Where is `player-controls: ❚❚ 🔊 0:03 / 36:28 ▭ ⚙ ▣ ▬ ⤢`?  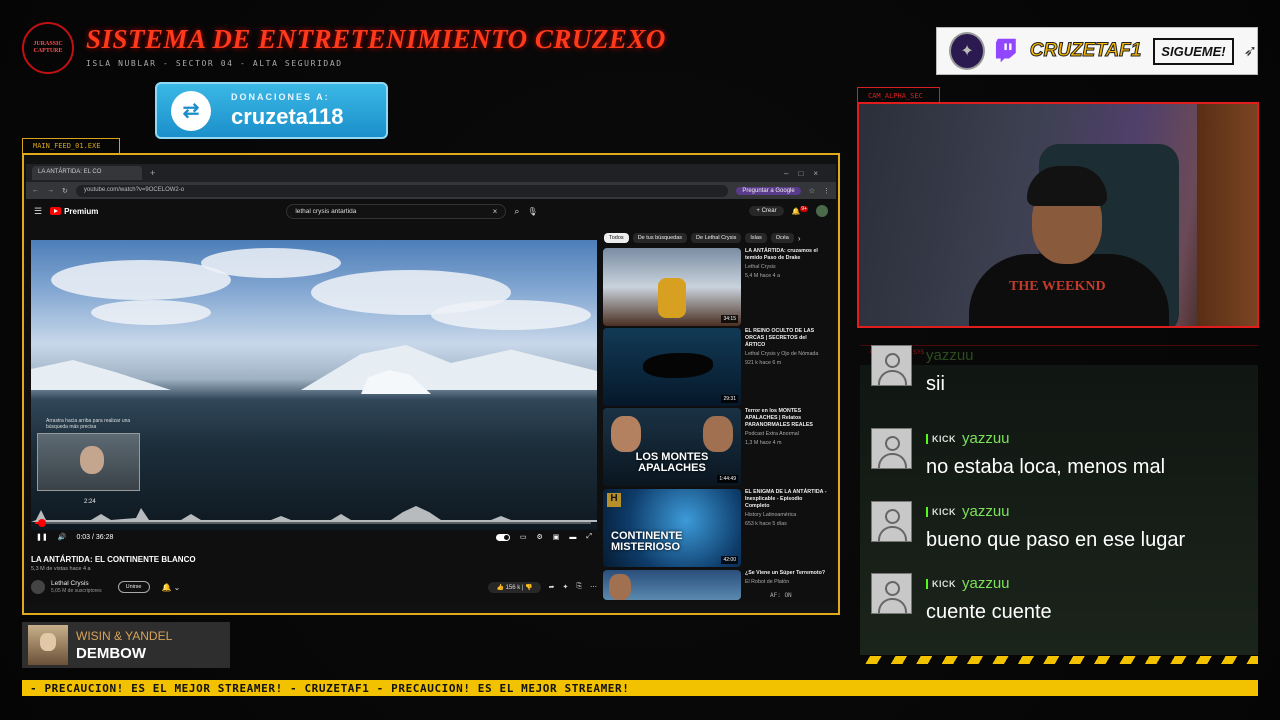 player-controls: ❚❚ 🔊 0:03 / 36:28 ▭ ⚙ ▣ ▬ ⤢ is located at coordinates (314, 537).